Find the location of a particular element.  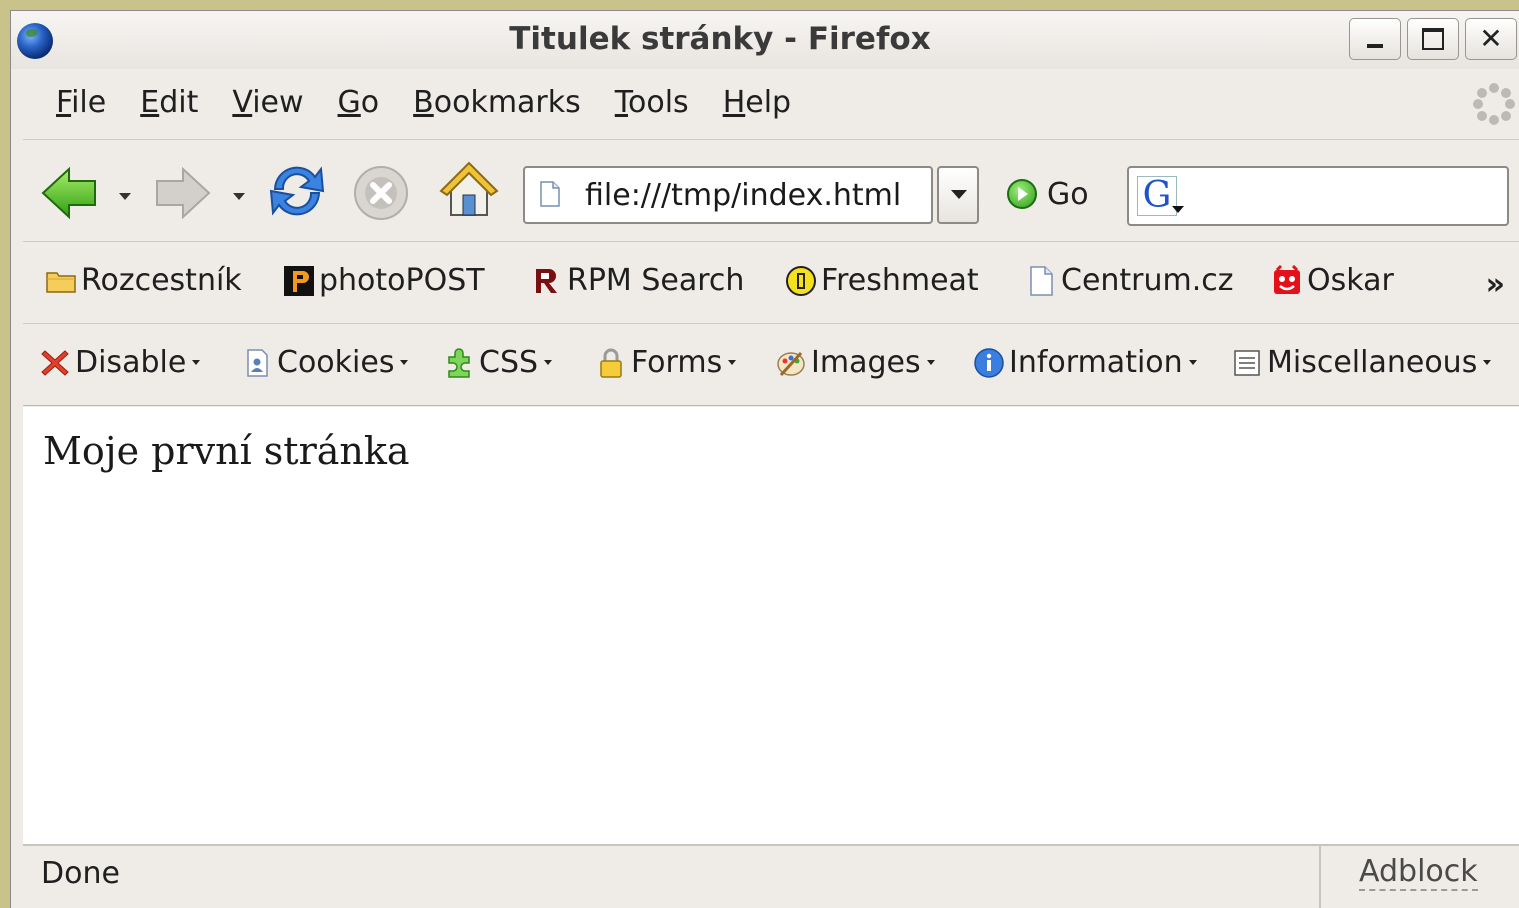

back-history-dropdown-icon is located at coordinates (125, 196).